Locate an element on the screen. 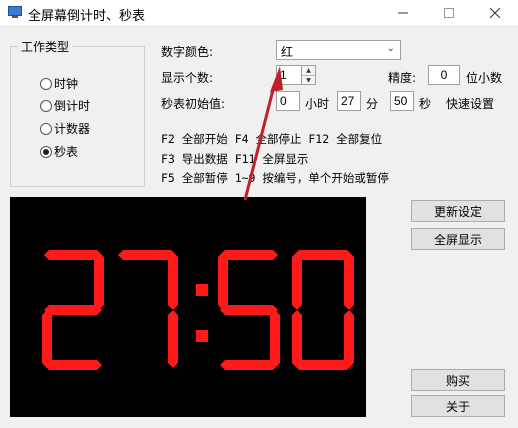 This screenshot has width=518, height=428. hotkey-line-3: F5 全部暂停 1~9 按编号，单个开始或暂停 is located at coordinates (275, 178).